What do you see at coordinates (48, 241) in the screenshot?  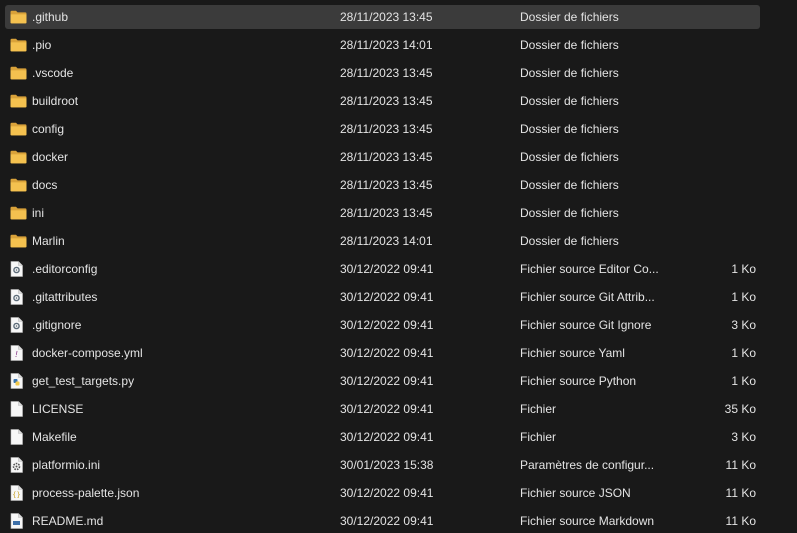 I see `file-name: Marlin` at bounding box center [48, 241].